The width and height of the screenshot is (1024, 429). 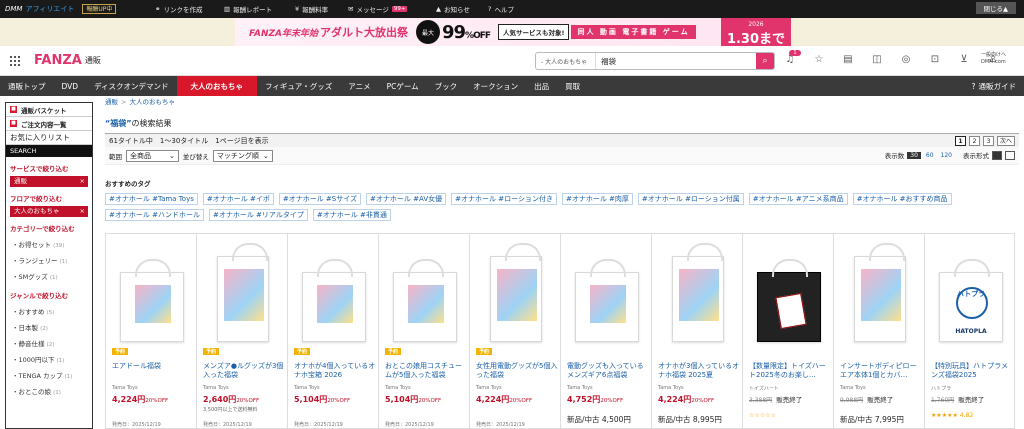 What do you see at coordinates (258, 215) in the screenshot?
I see `tag-link: #オナホール #リアルタイプ` at bounding box center [258, 215].